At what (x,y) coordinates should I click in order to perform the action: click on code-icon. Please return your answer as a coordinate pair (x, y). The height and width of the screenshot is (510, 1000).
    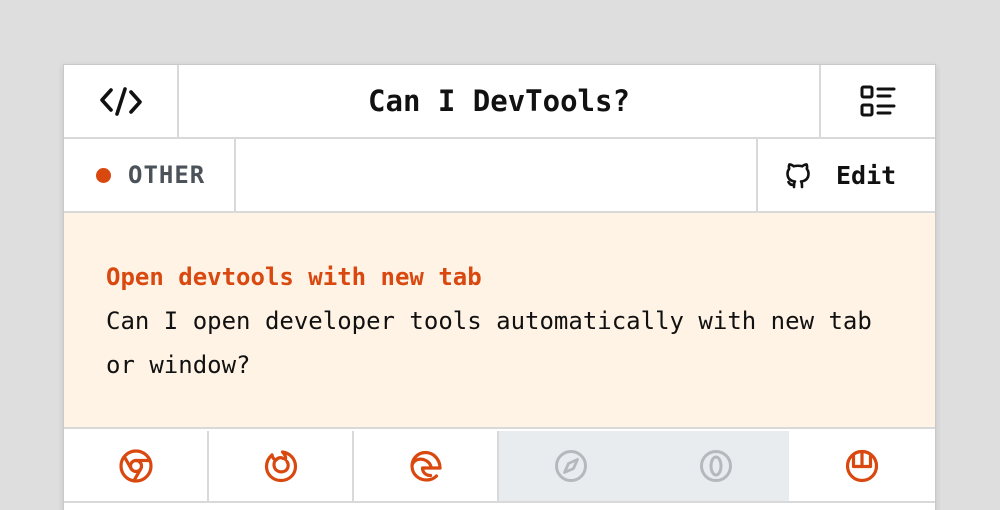
    Looking at the image, I should click on (120, 101).